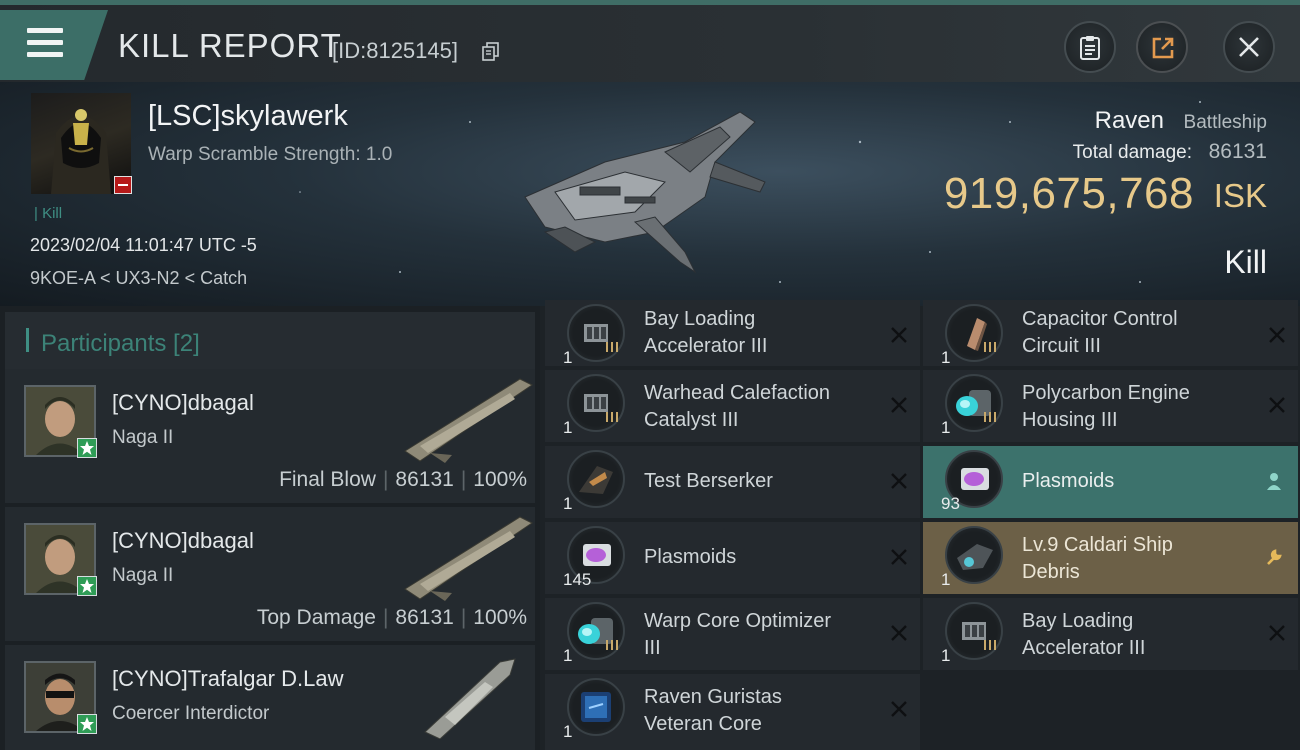 This screenshot has height=750, width=1300. I want to click on hamburger-icon, so click(45, 43).